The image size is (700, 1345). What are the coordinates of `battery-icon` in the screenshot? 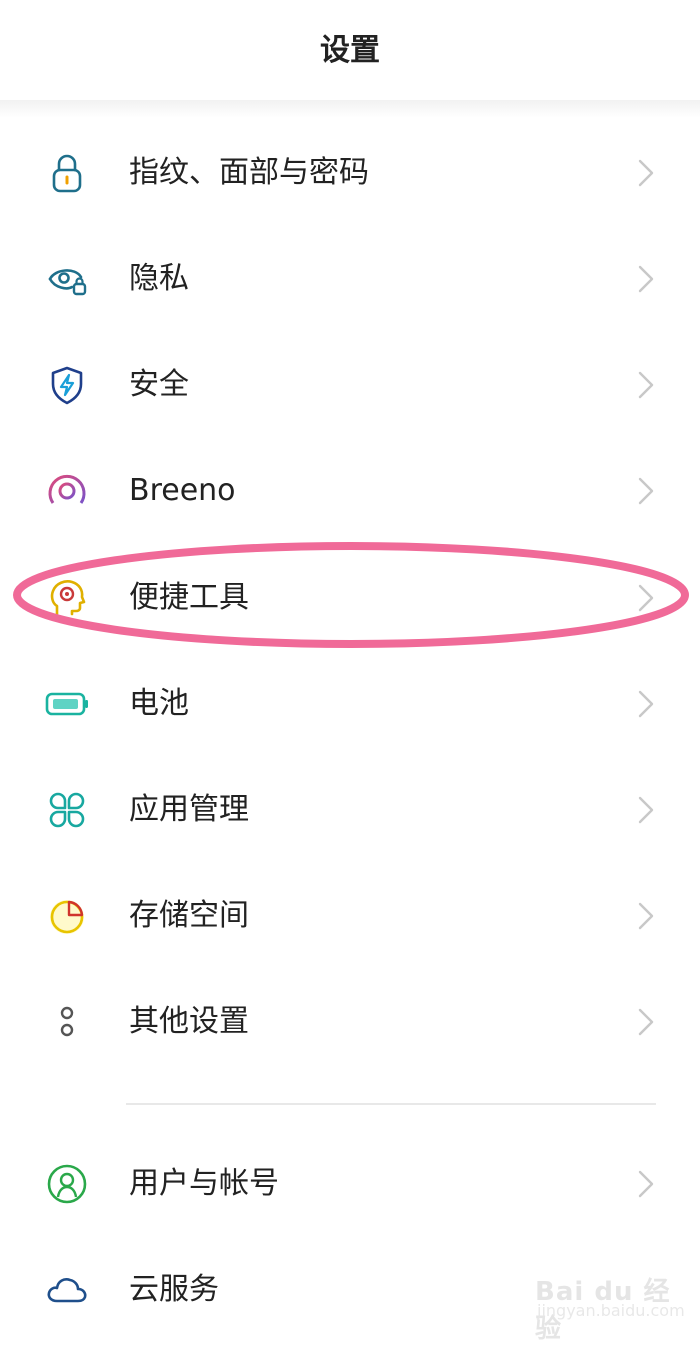 It's located at (67, 704).